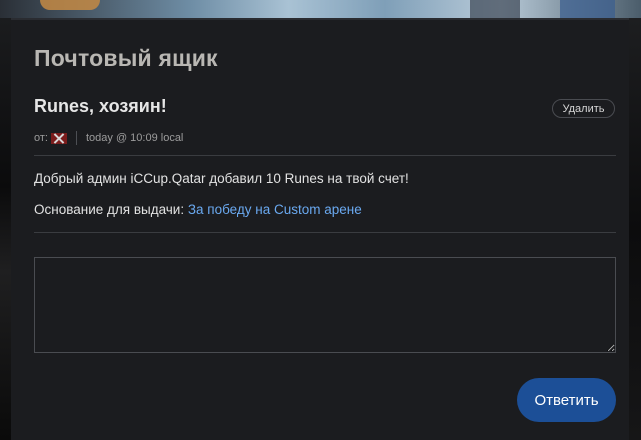  Describe the element at coordinates (275, 209) in the screenshot. I see `reason-link: За победу на Custom арене` at that location.